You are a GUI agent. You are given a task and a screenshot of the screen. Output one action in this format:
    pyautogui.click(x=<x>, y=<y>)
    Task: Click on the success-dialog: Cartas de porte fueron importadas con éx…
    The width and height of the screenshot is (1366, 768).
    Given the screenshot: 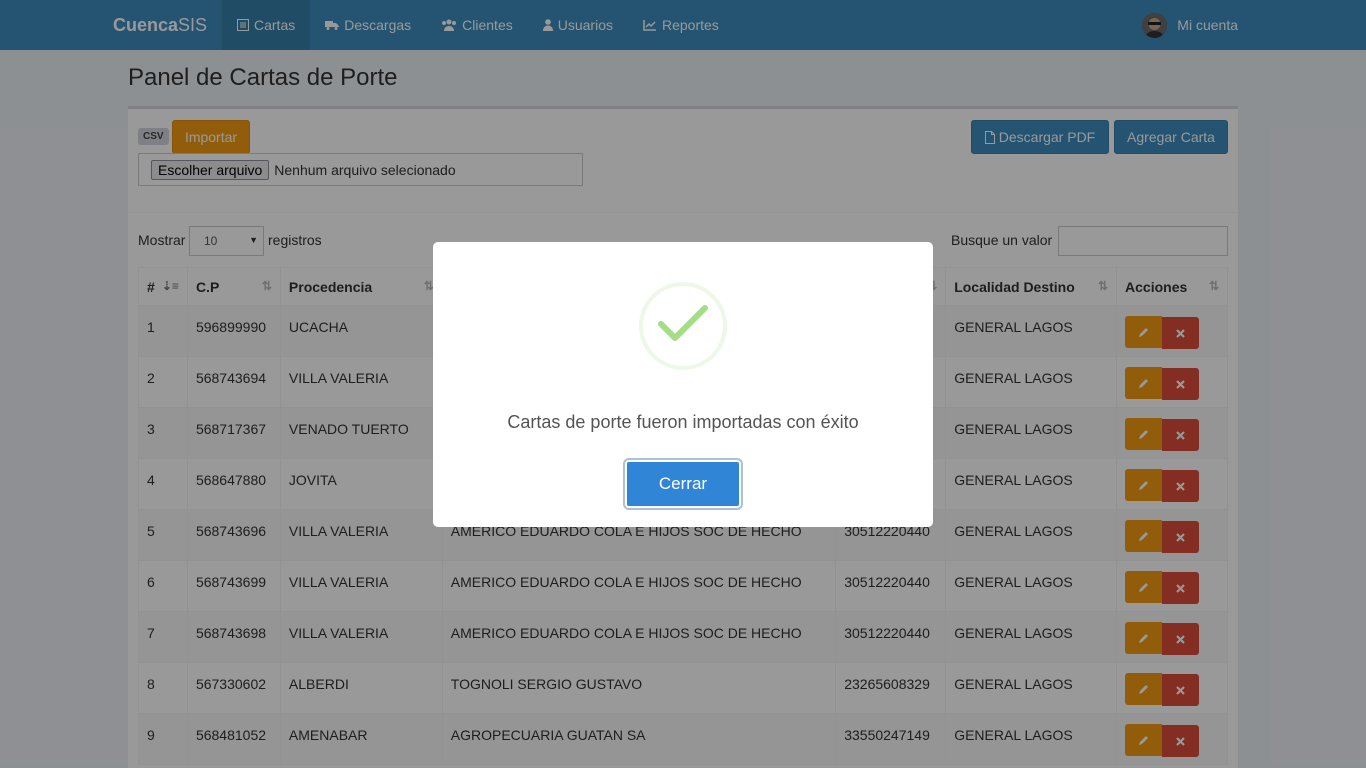 What is the action you would take?
    pyautogui.click(x=683, y=384)
    